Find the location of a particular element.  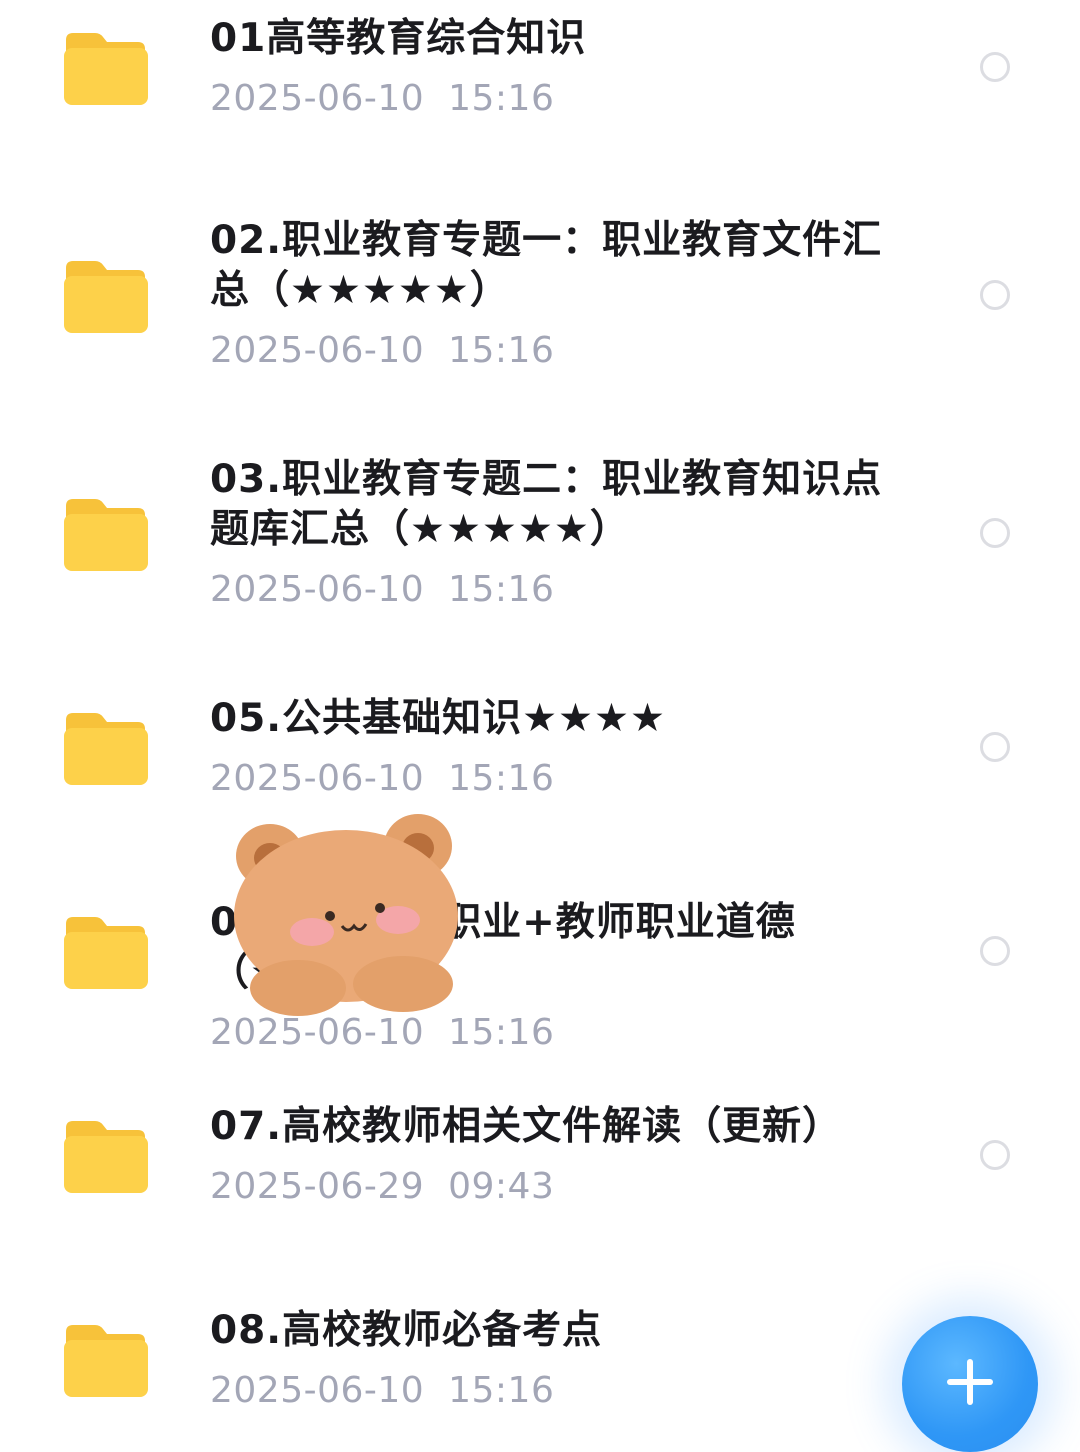

add-button is located at coordinates (970, 1384).